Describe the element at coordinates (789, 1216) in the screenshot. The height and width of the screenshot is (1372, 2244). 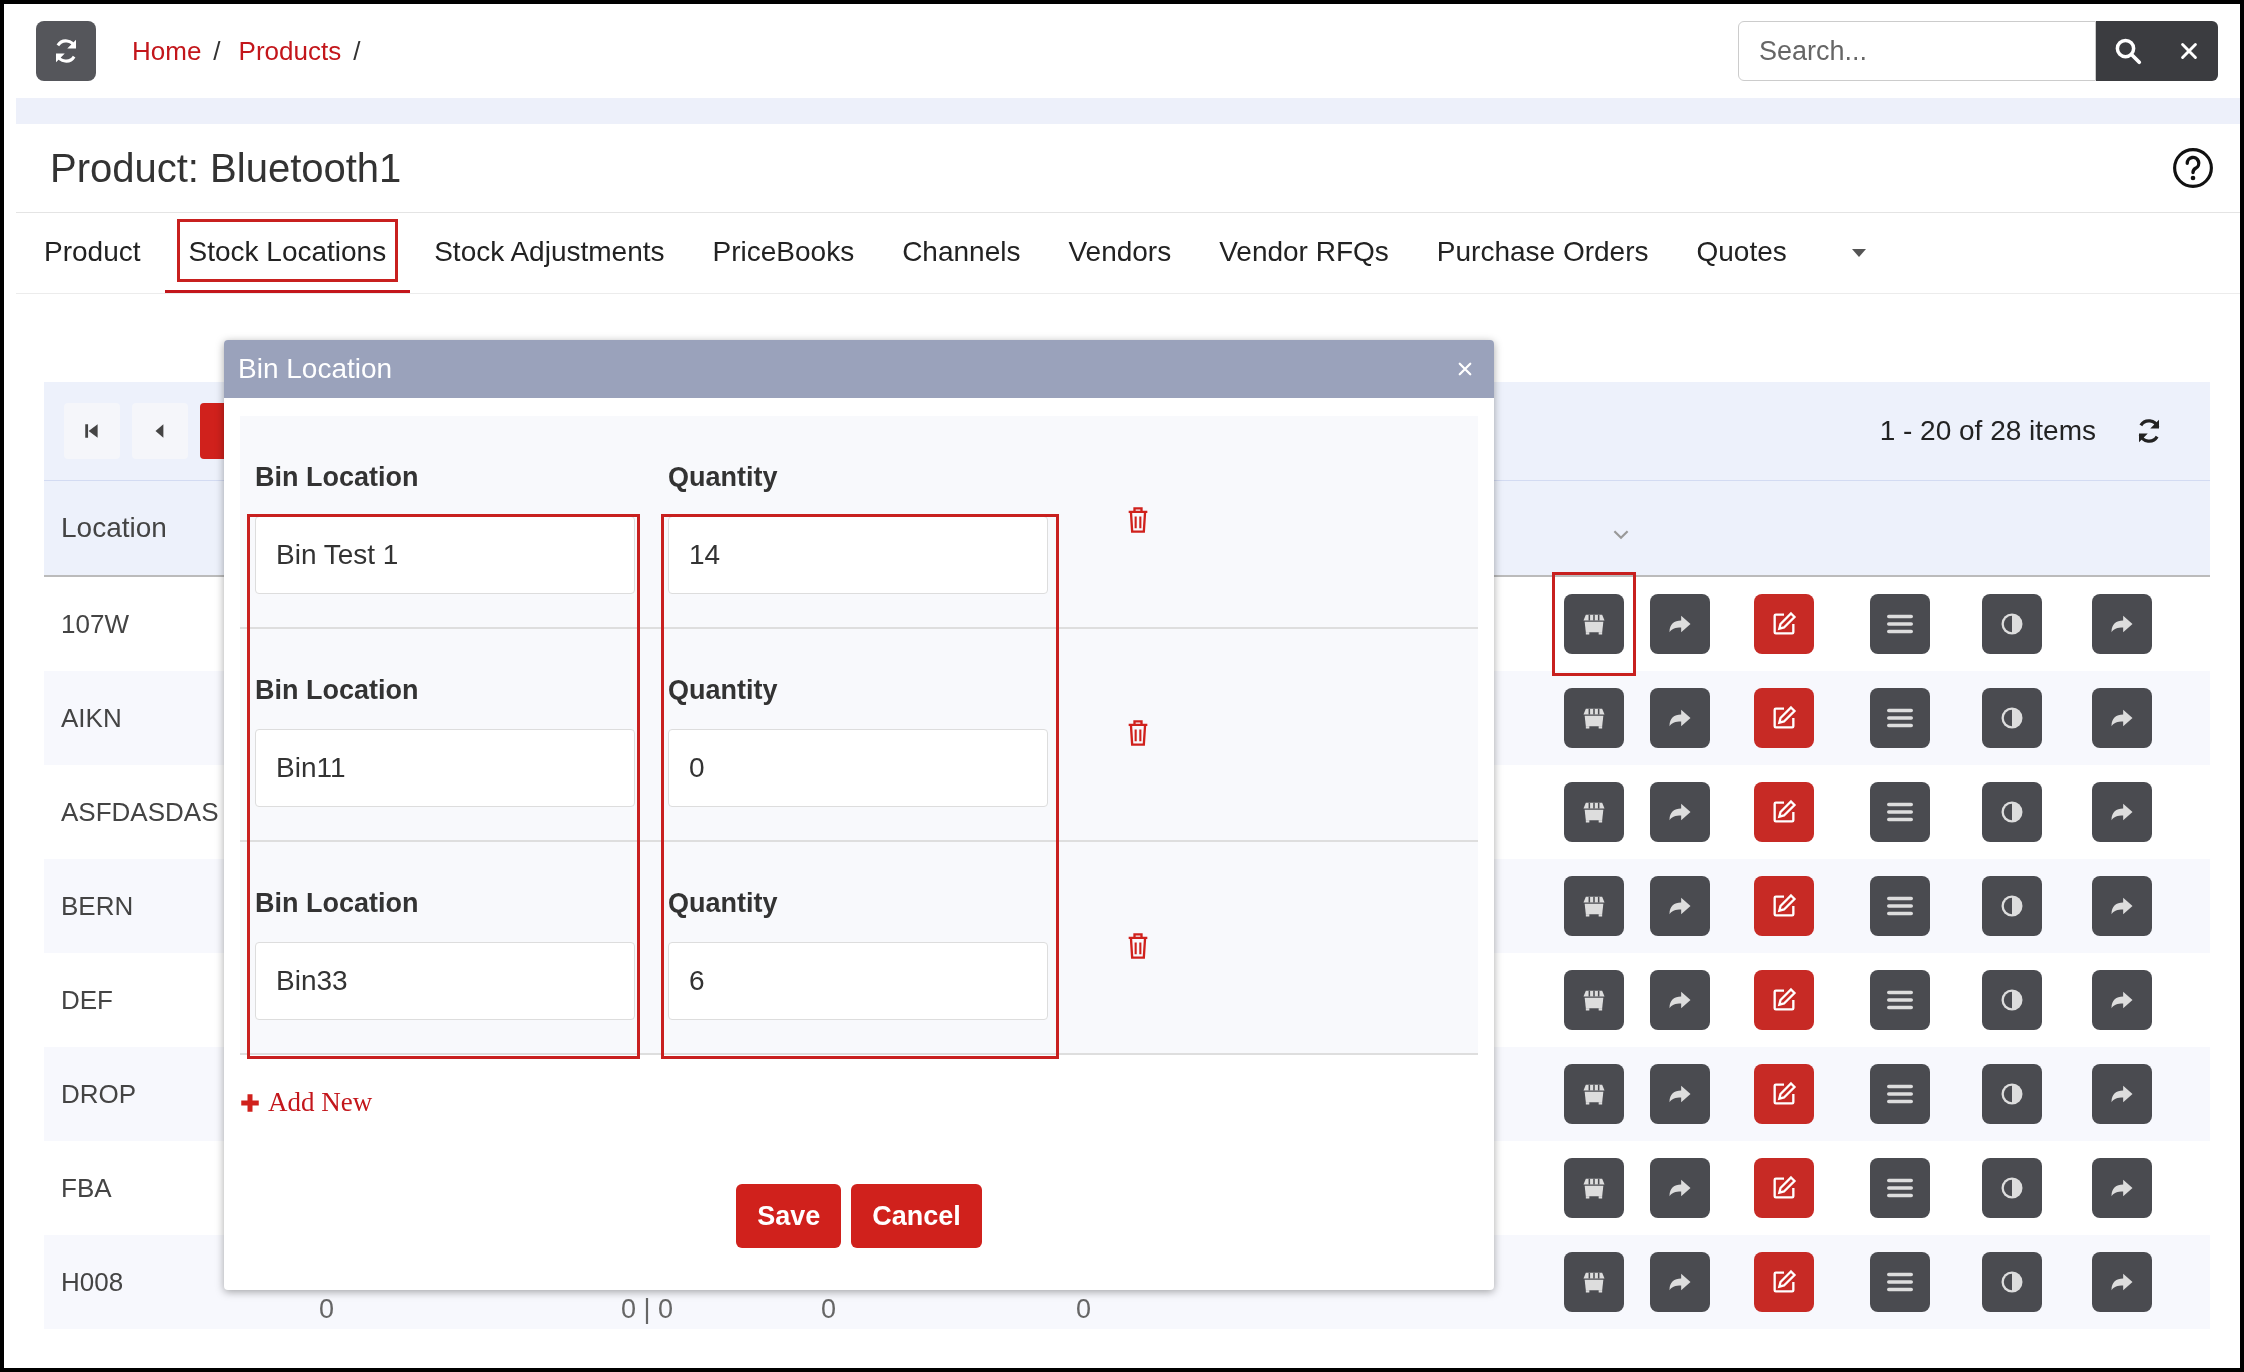
I see `save-button: Save` at that location.